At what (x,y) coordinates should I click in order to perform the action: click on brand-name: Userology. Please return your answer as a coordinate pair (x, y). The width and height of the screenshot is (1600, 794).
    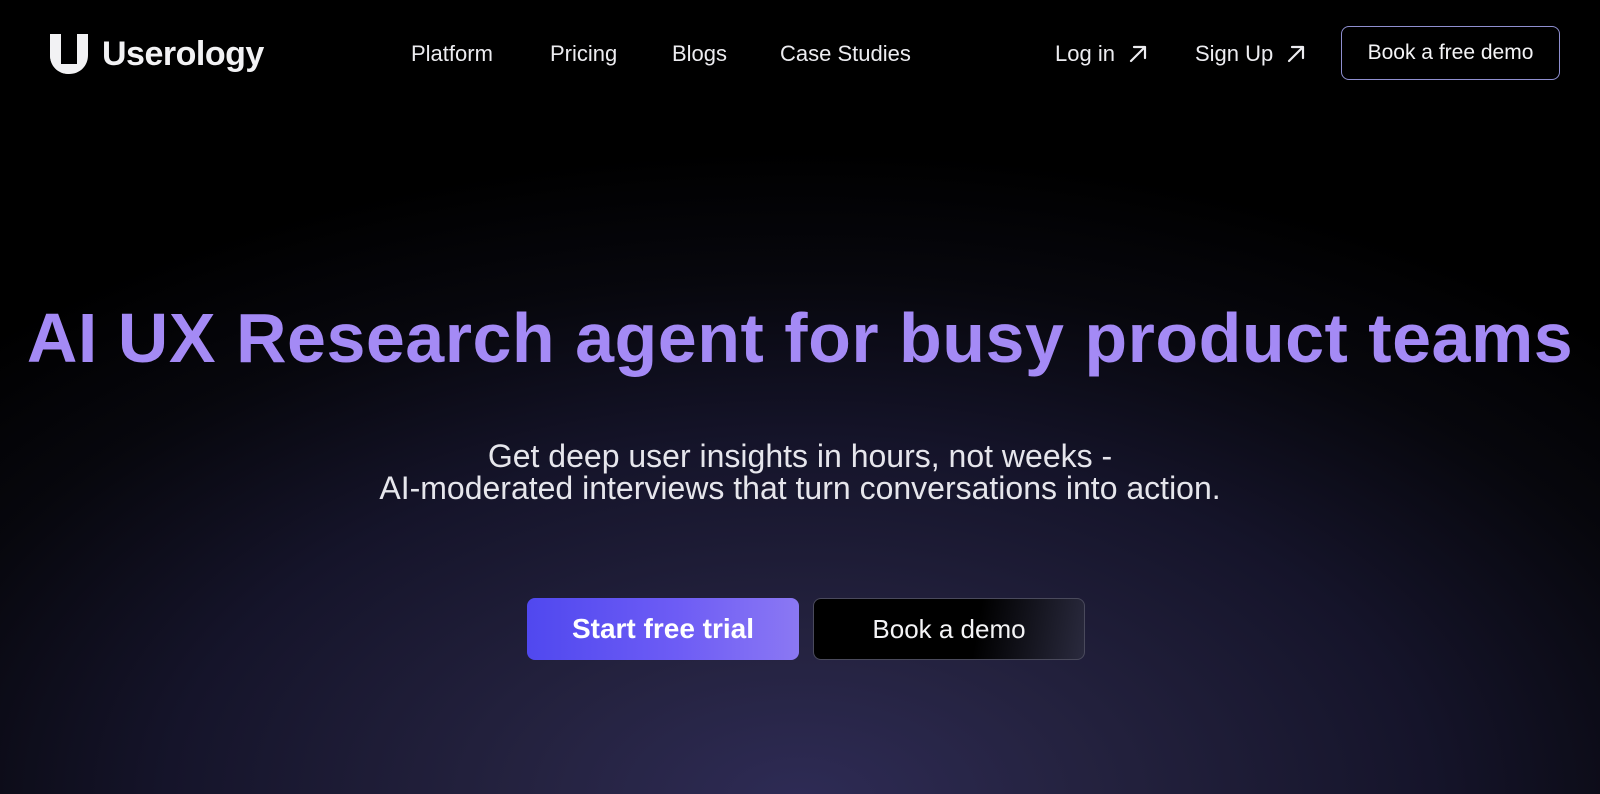
    Looking at the image, I should click on (183, 54).